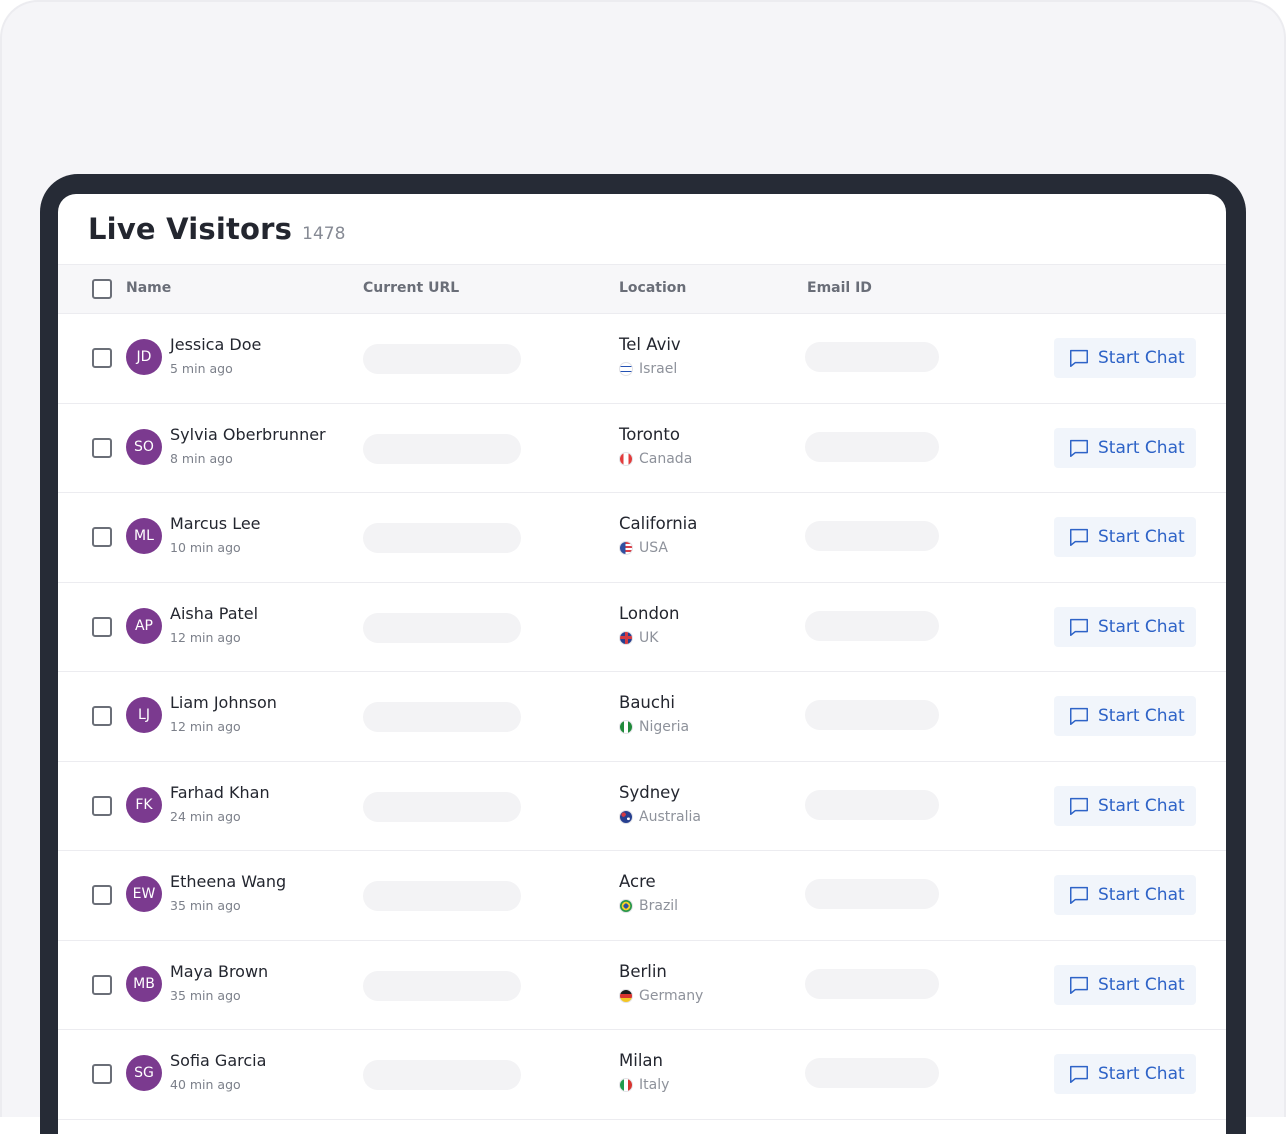 The height and width of the screenshot is (1134, 1286). I want to click on visitor-time: 5 min ago, so click(201, 368).